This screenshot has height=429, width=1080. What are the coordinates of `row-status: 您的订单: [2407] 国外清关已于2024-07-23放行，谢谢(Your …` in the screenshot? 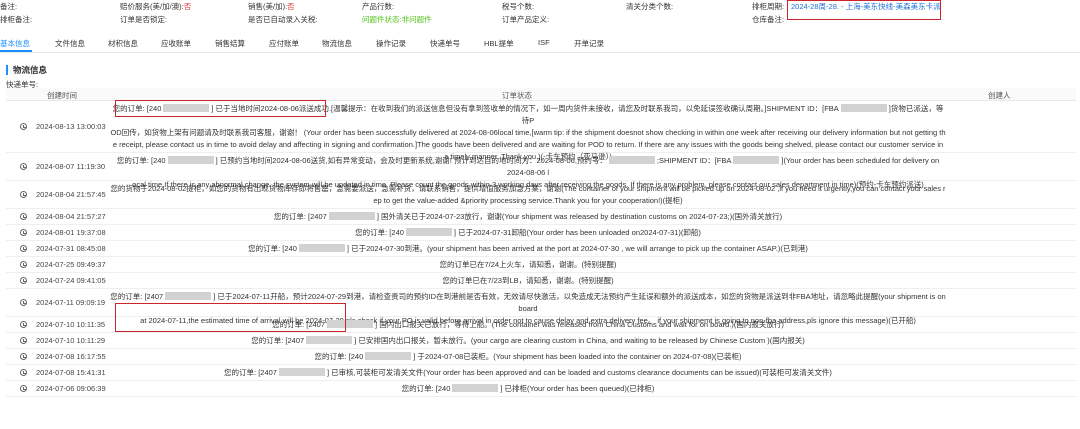 It's located at (528, 217).